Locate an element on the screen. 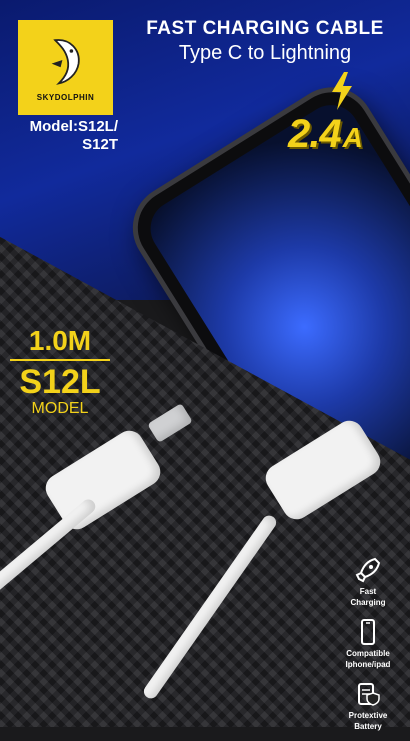 Image resolution: width=410 pixels, height=741 pixels. current-unit: A is located at coordinates (352, 137).